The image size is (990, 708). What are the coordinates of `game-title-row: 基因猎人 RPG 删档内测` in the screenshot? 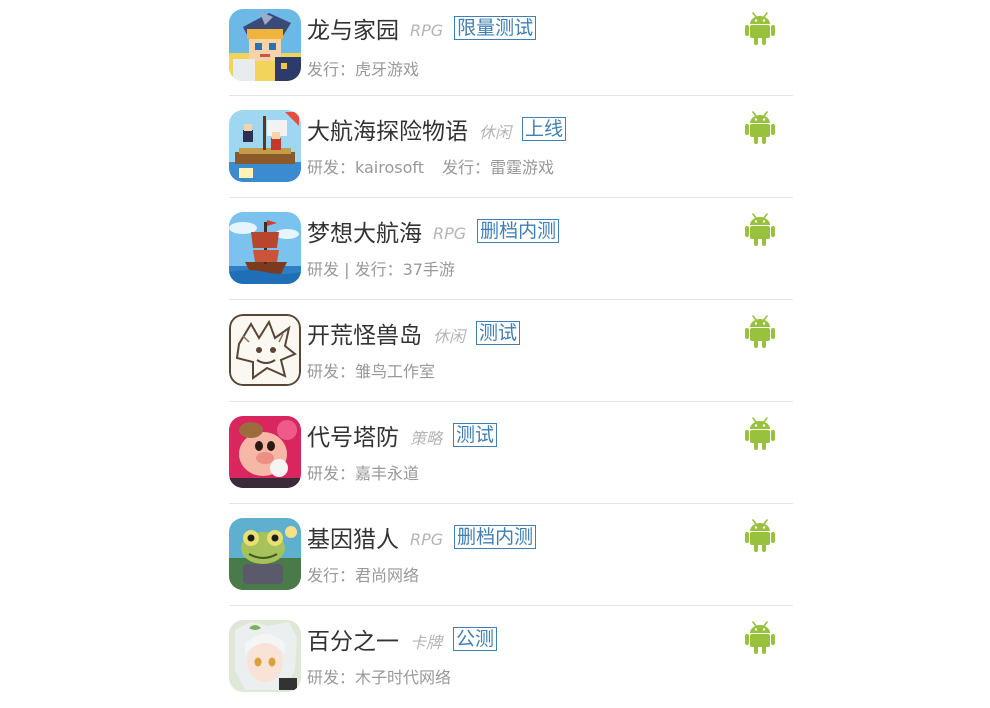 It's located at (422, 537).